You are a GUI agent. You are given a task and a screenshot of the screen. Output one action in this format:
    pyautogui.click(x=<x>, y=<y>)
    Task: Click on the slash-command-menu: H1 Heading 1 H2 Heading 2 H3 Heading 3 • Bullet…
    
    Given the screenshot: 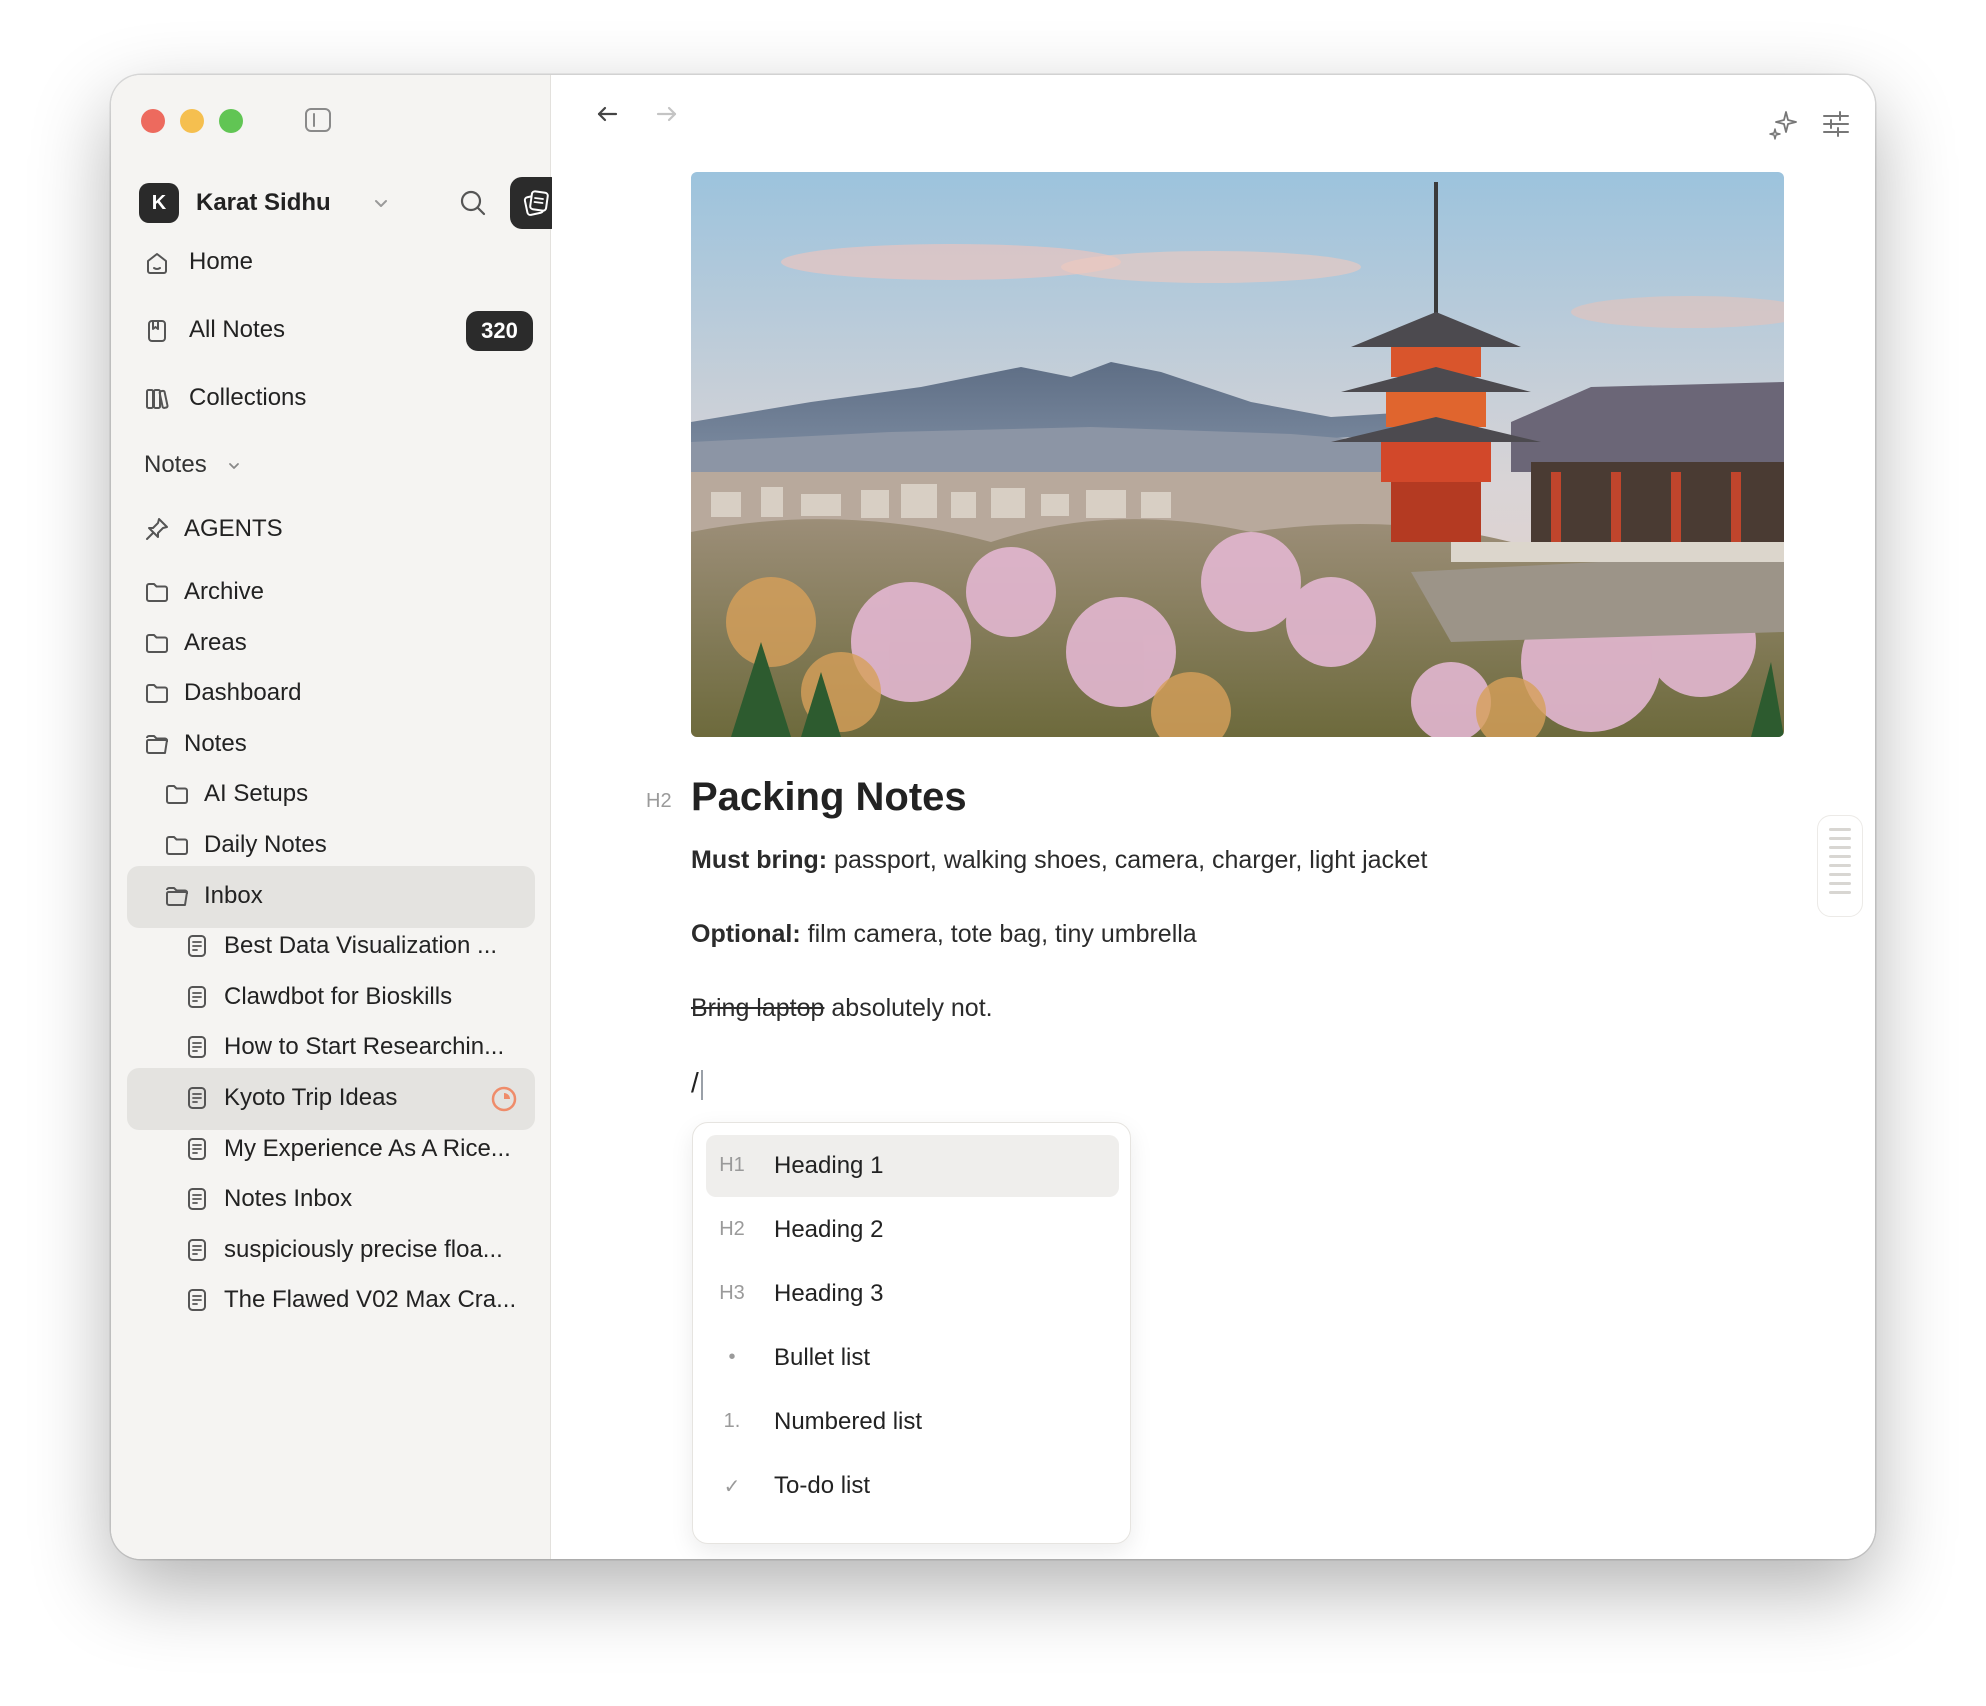 What is the action you would take?
    pyautogui.click(x=911, y=1333)
    